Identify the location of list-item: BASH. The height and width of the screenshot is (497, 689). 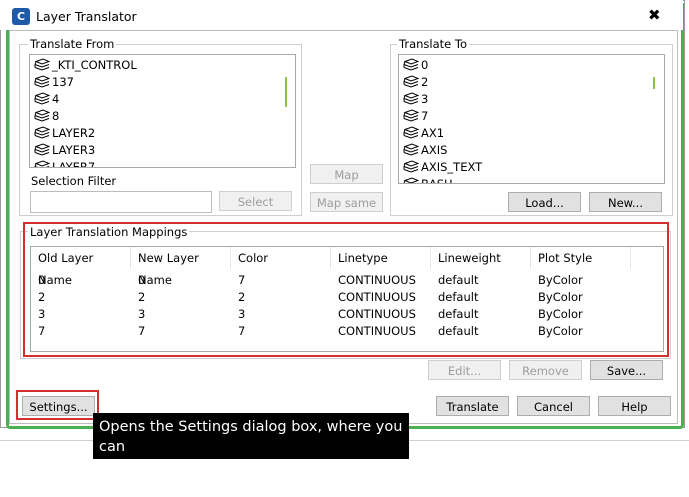
(428, 180).